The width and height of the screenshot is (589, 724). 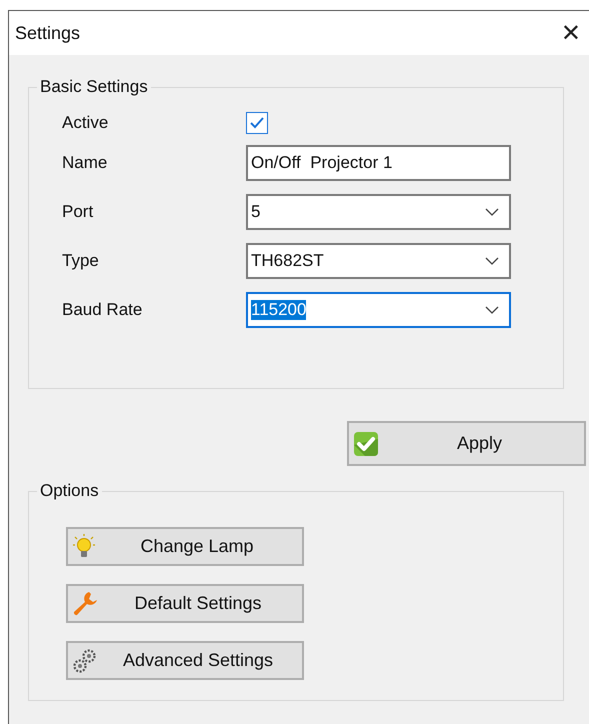 I want to click on field-label: Active, so click(x=86, y=123).